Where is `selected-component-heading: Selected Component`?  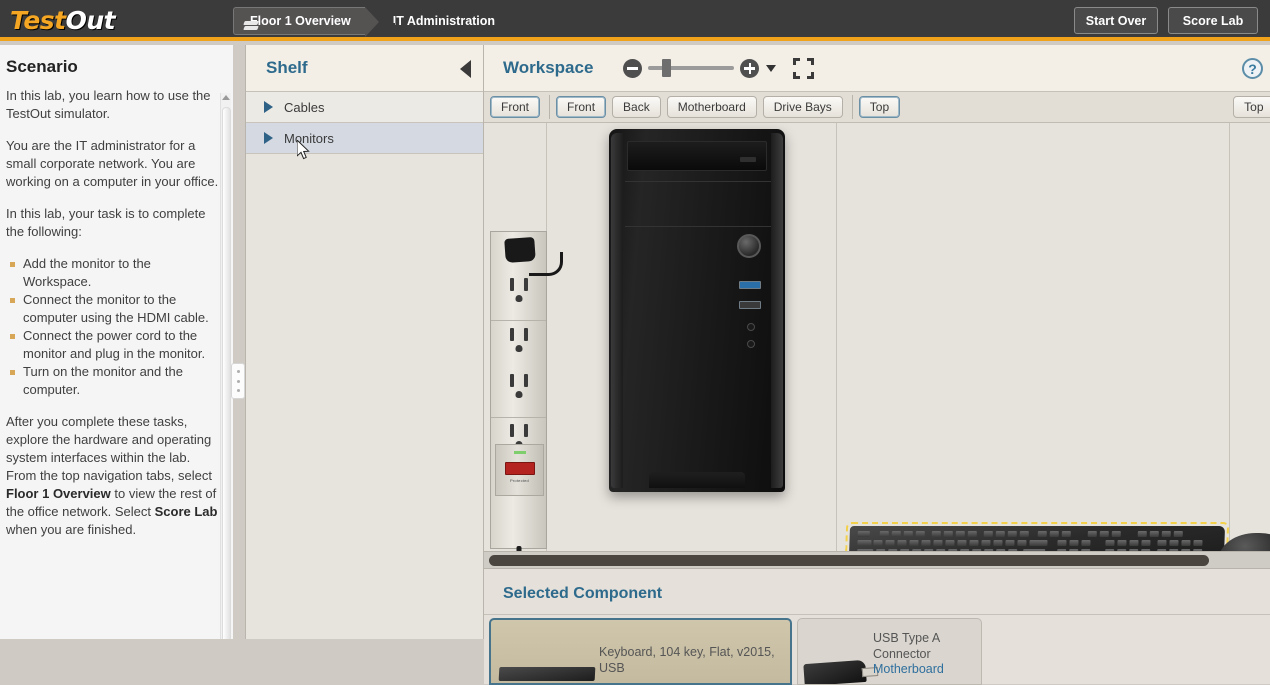
selected-component-heading: Selected Component is located at coordinates (583, 593).